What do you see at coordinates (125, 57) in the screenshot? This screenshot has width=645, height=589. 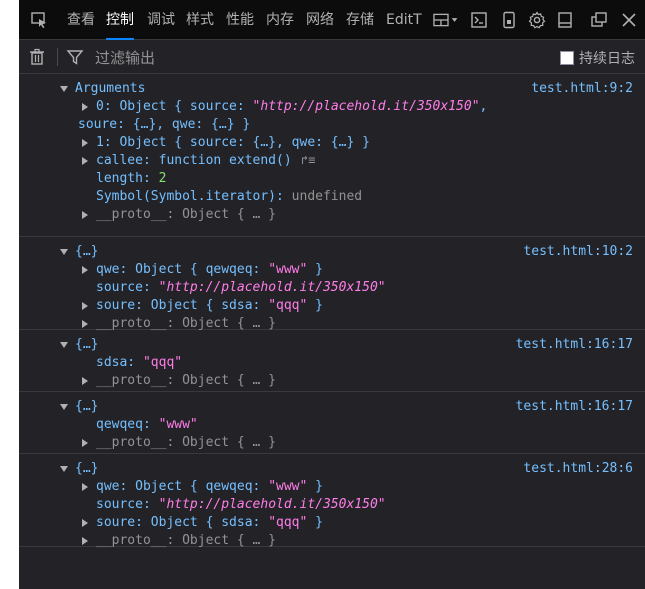 I see `filter-output-input: 过滤输出` at bounding box center [125, 57].